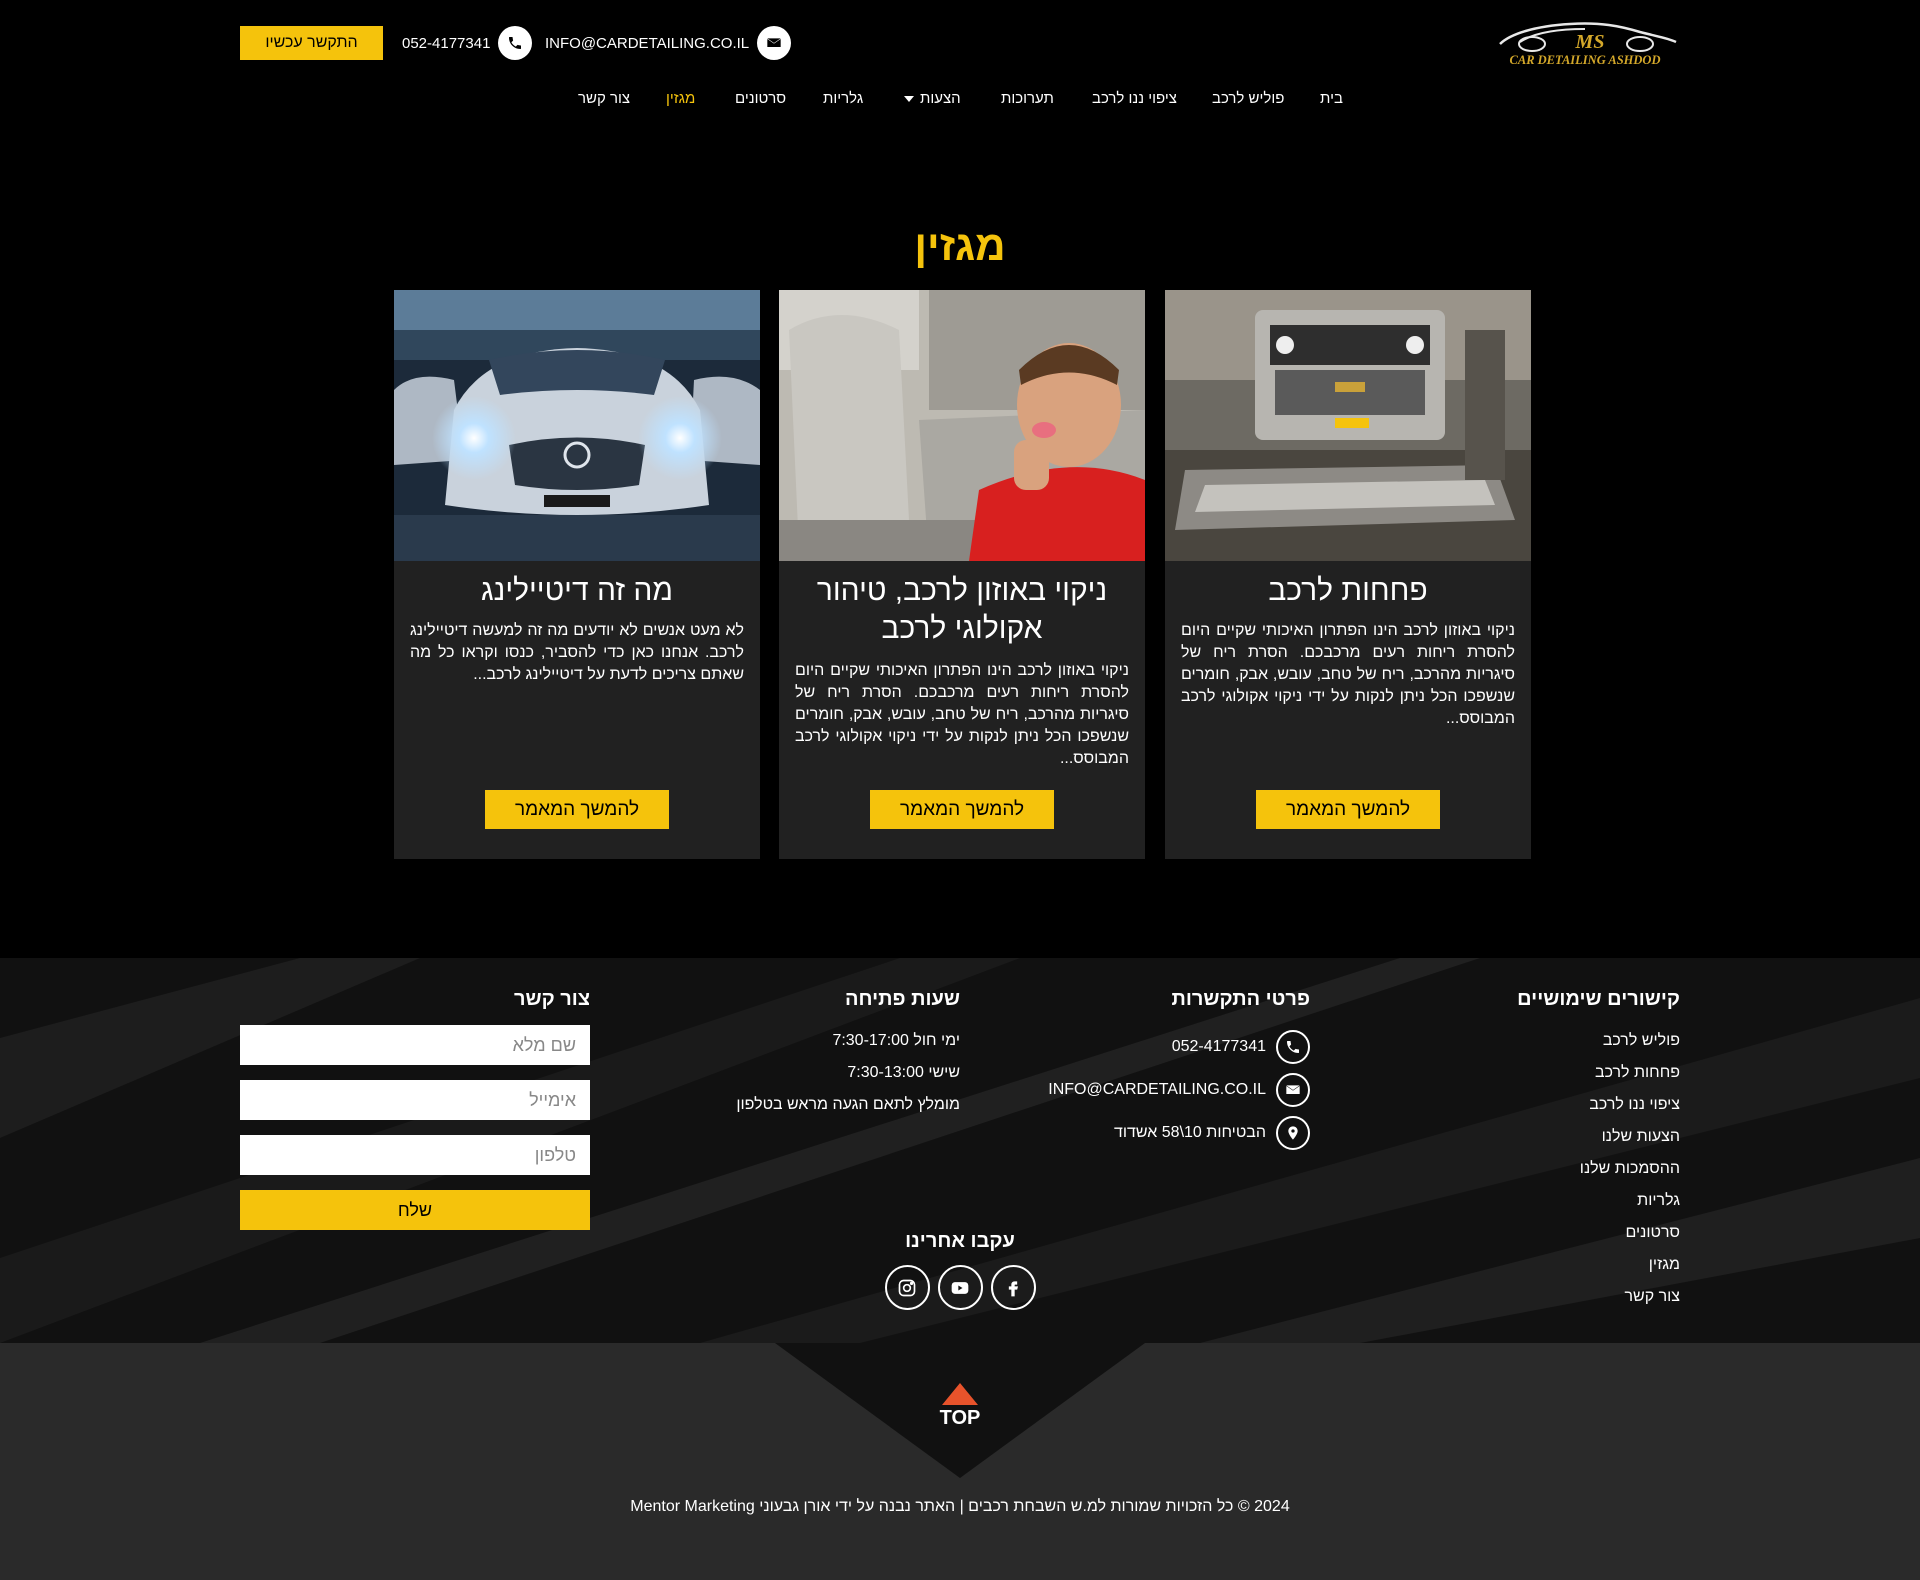  What do you see at coordinates (311, 43) in the screenshot?
I see `call-now-button: התקשר עכשיו` at bounding box center [311, 43].